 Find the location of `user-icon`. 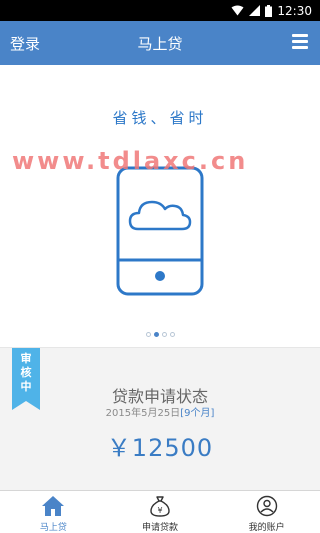

user-icon is located at coordinates (266, 506).